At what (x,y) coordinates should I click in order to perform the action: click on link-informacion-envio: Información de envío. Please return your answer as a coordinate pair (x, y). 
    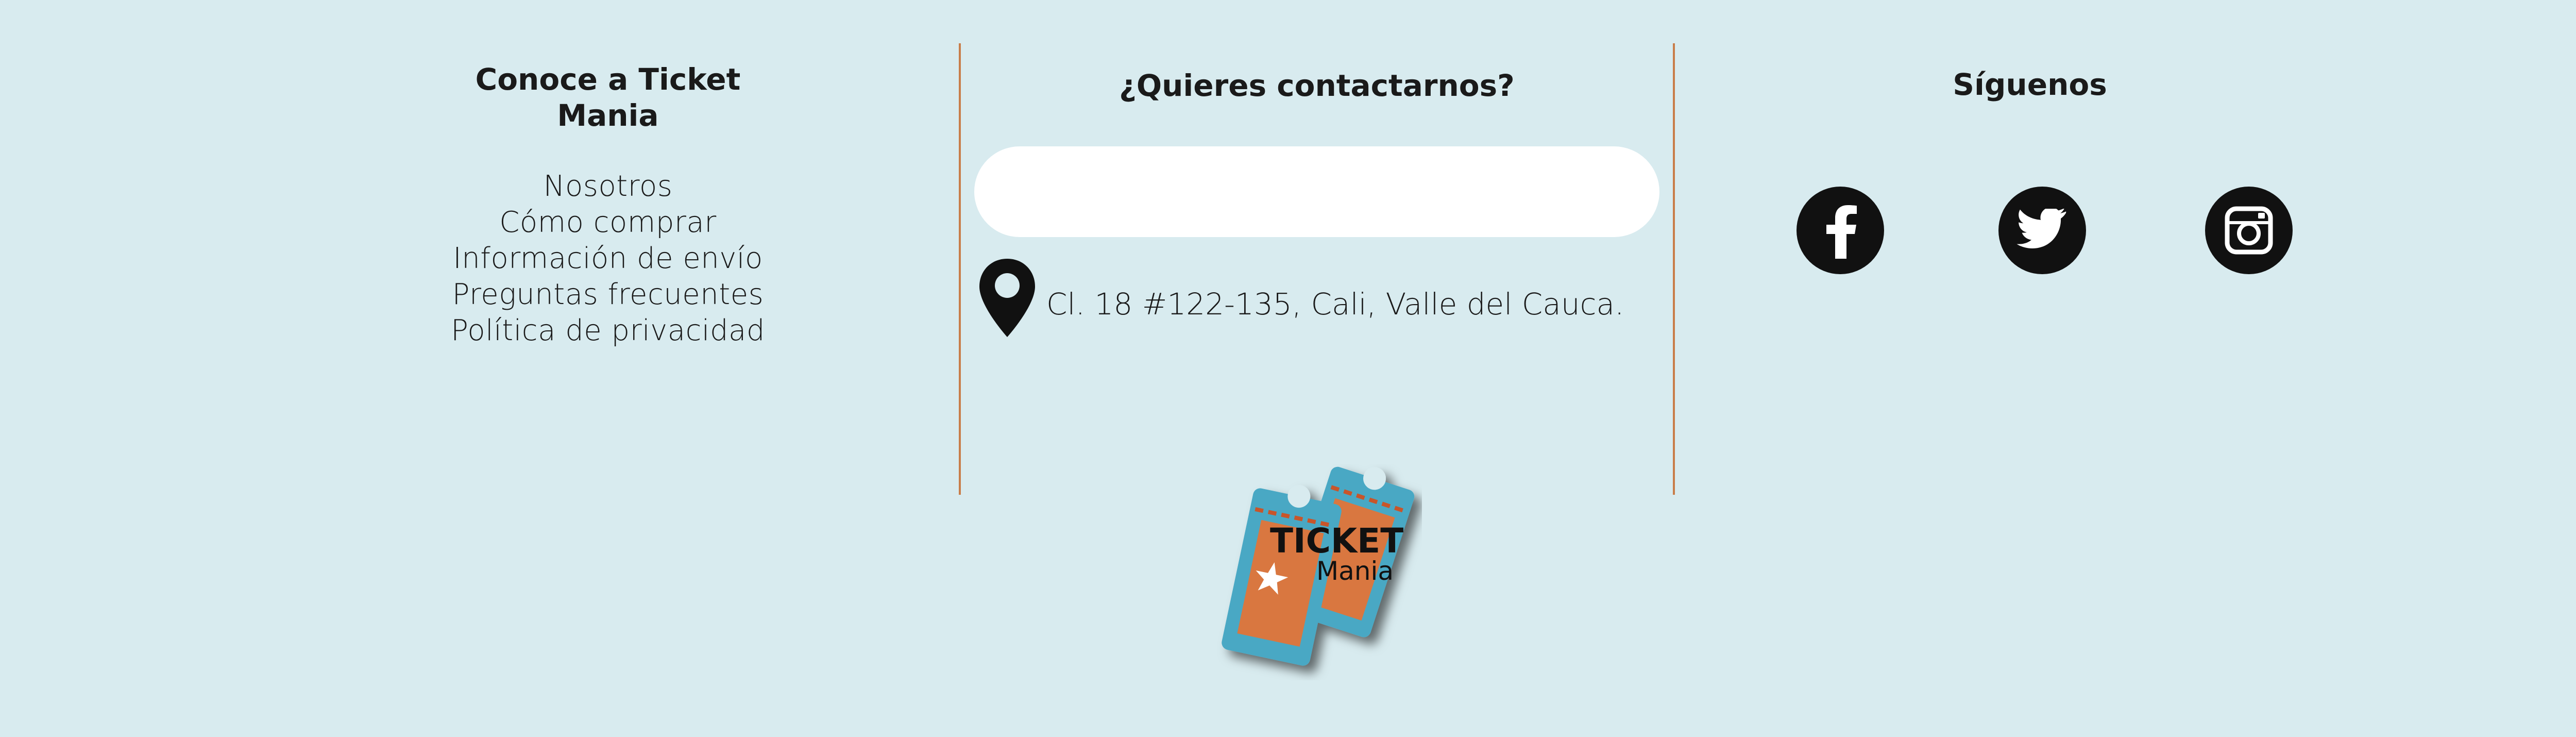
    Looking at the image, I should click on (608, 259).